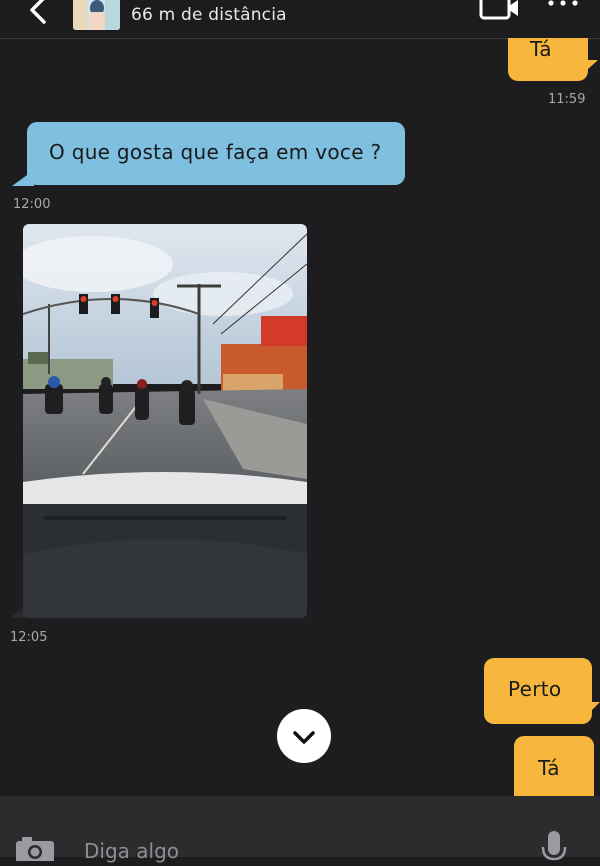  Describe the element at coordinates (535, 689) in the screenshot. I see `message-text: Perto` at that location.